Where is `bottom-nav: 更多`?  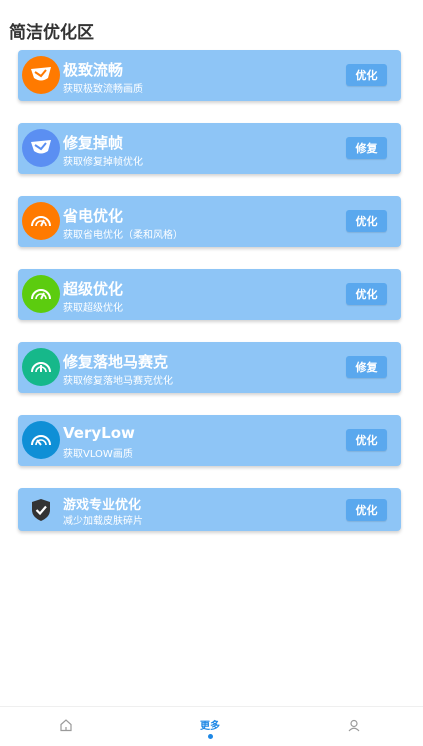
bottom-nav: 更多 is located at coordinates (211, 726).